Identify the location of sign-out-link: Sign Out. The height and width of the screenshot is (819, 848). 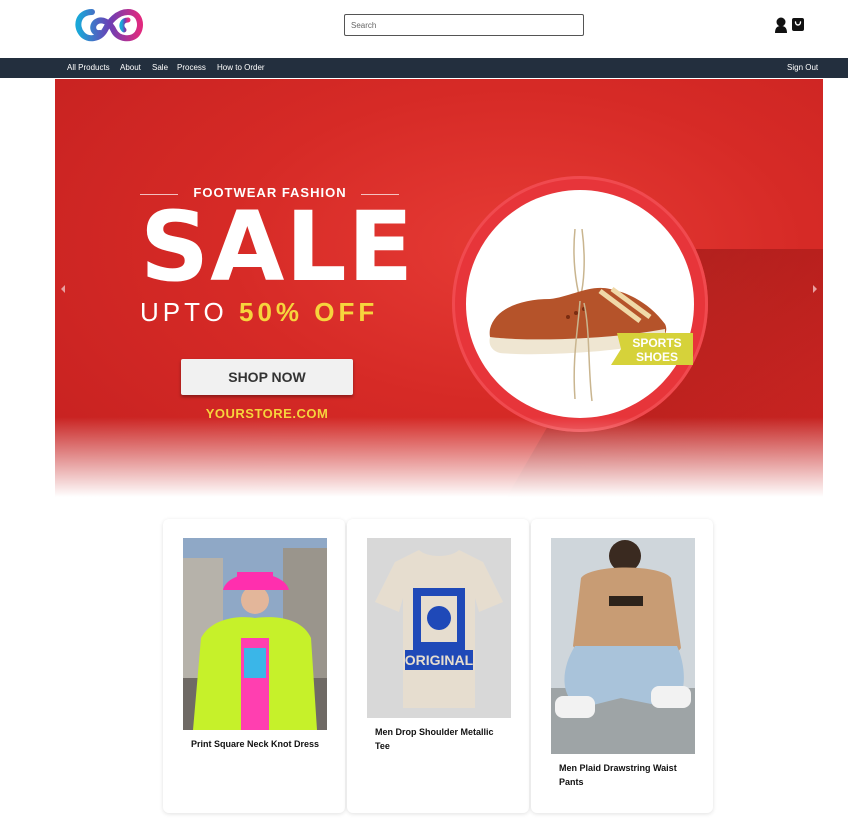
(802, 68).